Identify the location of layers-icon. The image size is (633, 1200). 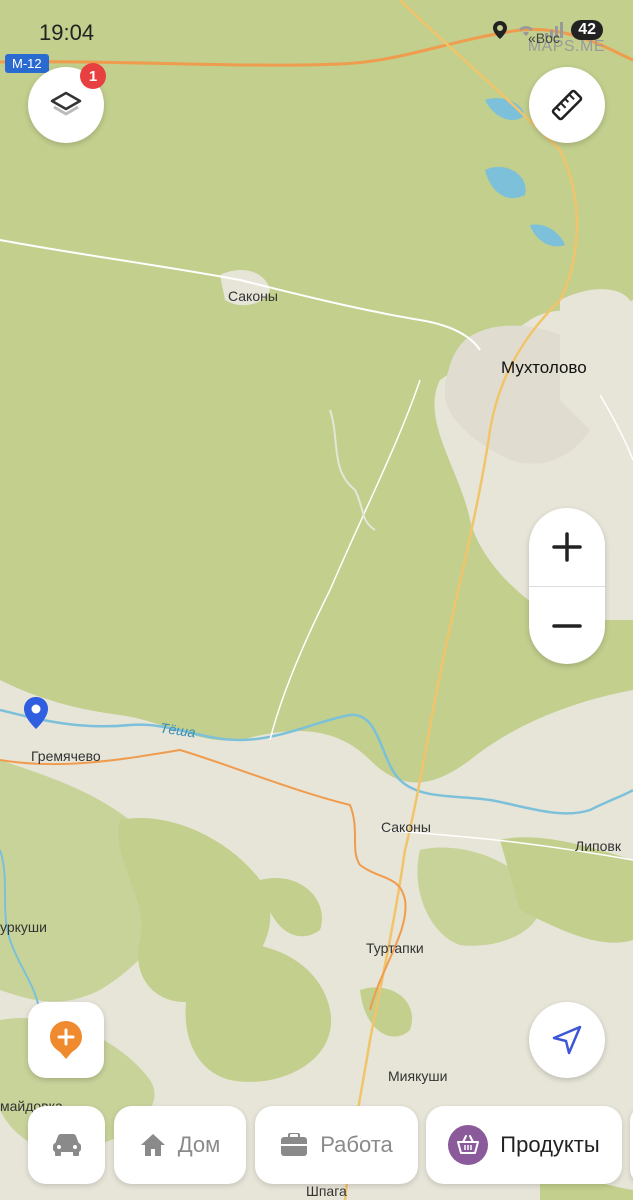
(66, 103).